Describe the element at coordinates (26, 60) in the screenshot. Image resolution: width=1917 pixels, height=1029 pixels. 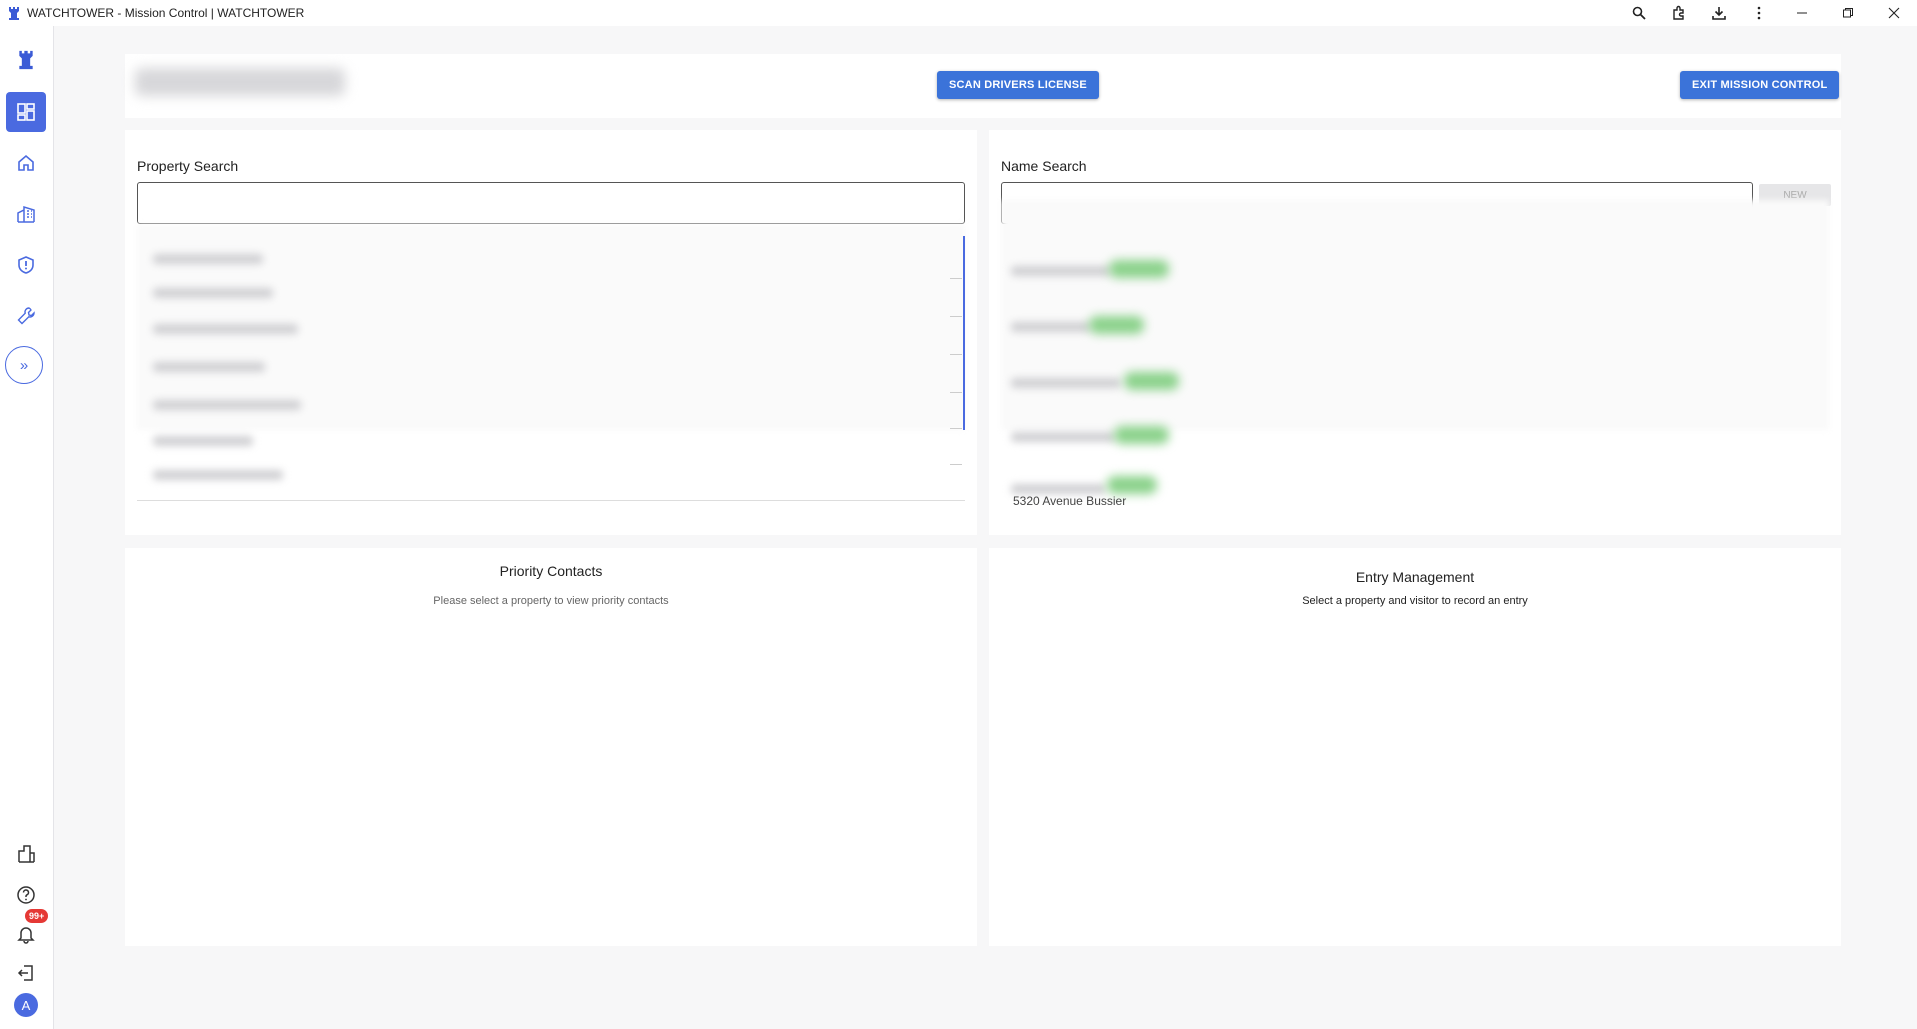
I see `watchtower-home-icon` at that location.